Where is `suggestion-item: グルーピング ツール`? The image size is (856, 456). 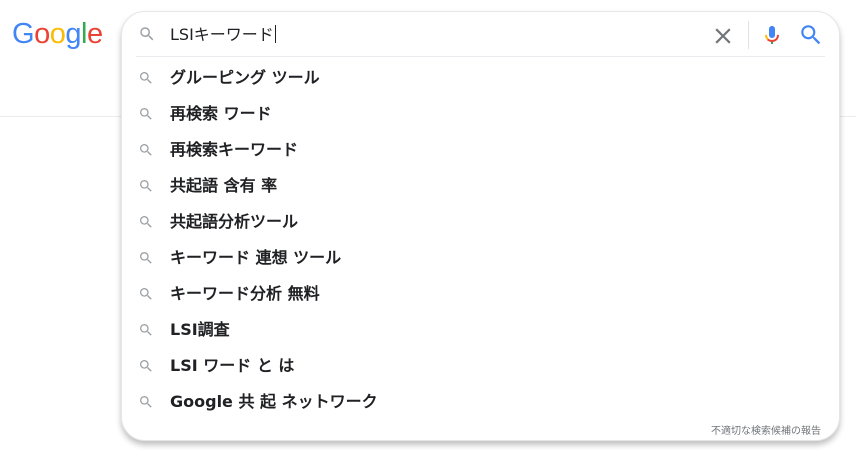
suggestion-item: グルーピング ツール is located at coordinates (480, 78).